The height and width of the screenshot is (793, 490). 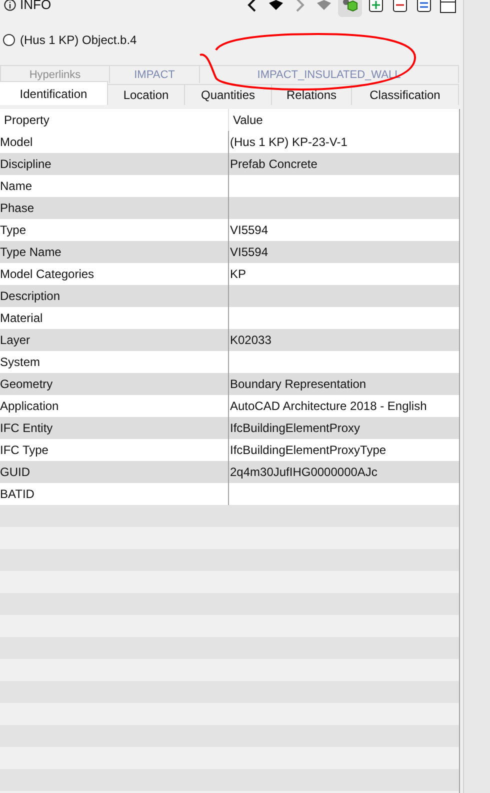 I want to click on tab: Relations, so click(x=312, y=94).